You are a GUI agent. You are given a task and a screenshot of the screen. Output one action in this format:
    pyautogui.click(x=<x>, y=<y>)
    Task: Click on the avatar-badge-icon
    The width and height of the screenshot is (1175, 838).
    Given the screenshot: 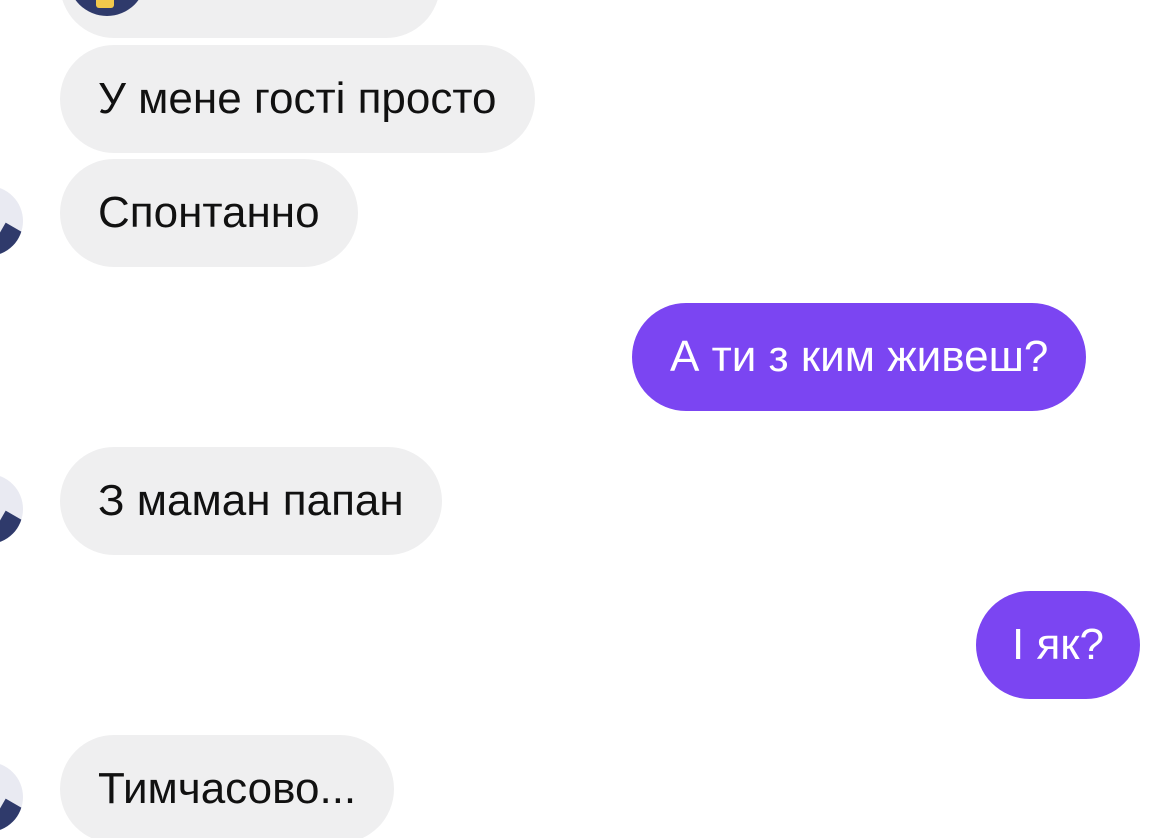 What is the action you would take?
    pyautogui.click(x=105, y=4)
    